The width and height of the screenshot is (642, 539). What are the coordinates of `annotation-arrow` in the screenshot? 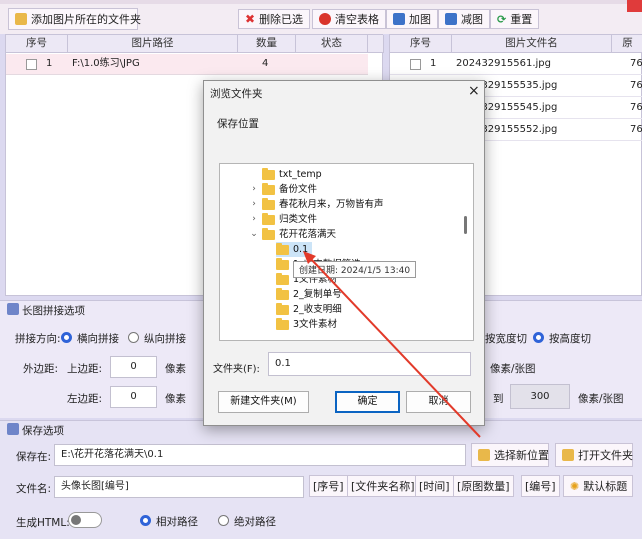 It's located at (392, 344).